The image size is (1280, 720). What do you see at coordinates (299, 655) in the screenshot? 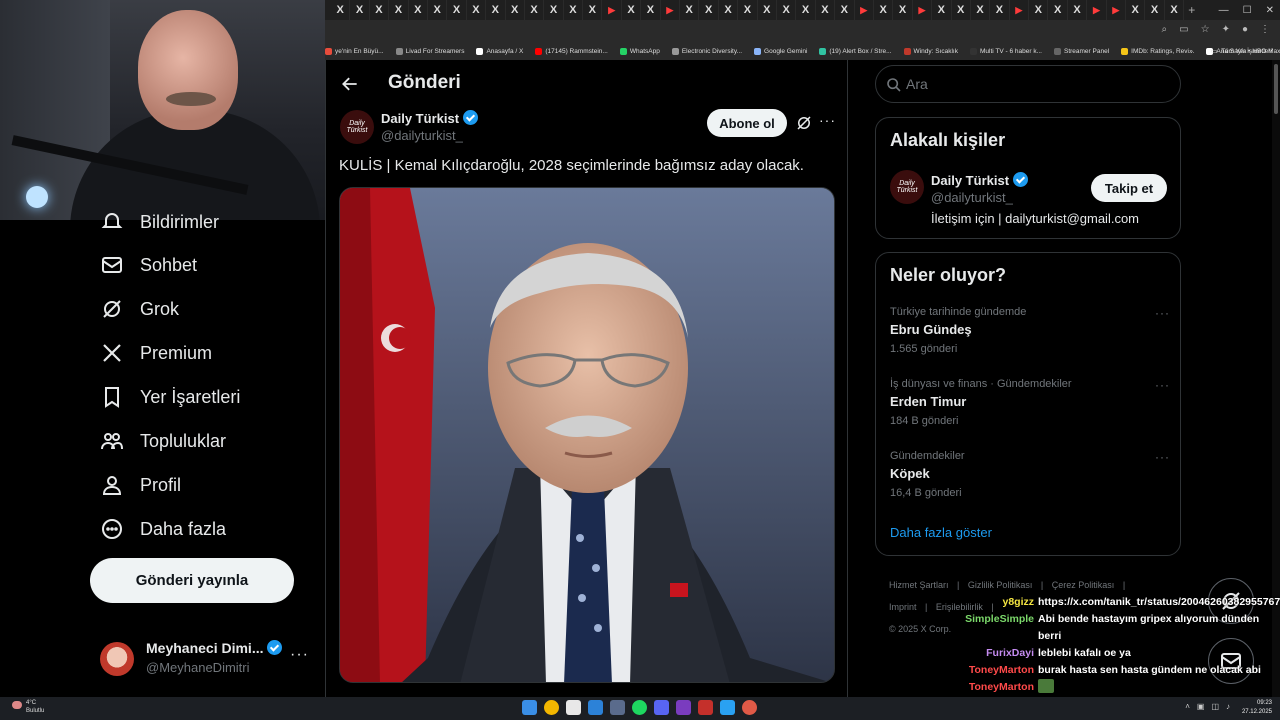
I see `profile-more-icon: ···` at bounding box center [299, 655].